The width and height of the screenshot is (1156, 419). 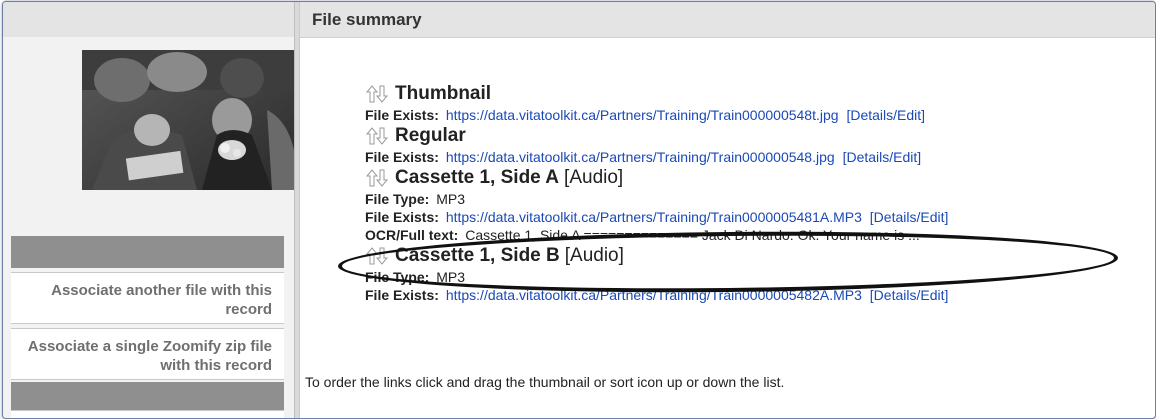 I want to click on sidebar-section-bar-bottom, so click(x=147, y=396).